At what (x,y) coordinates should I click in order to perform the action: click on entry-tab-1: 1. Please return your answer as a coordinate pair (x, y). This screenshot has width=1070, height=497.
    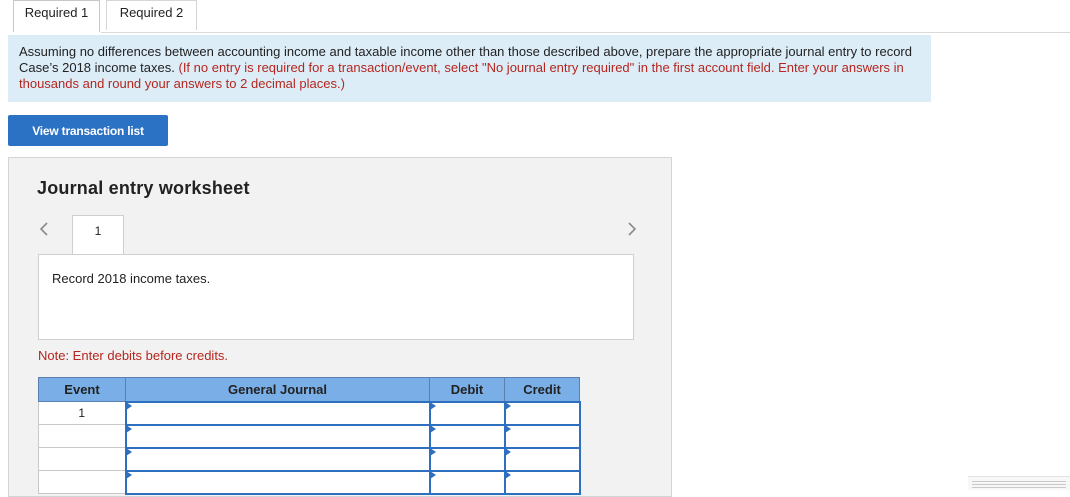
    Looking at the image, I should click on (98, 235).